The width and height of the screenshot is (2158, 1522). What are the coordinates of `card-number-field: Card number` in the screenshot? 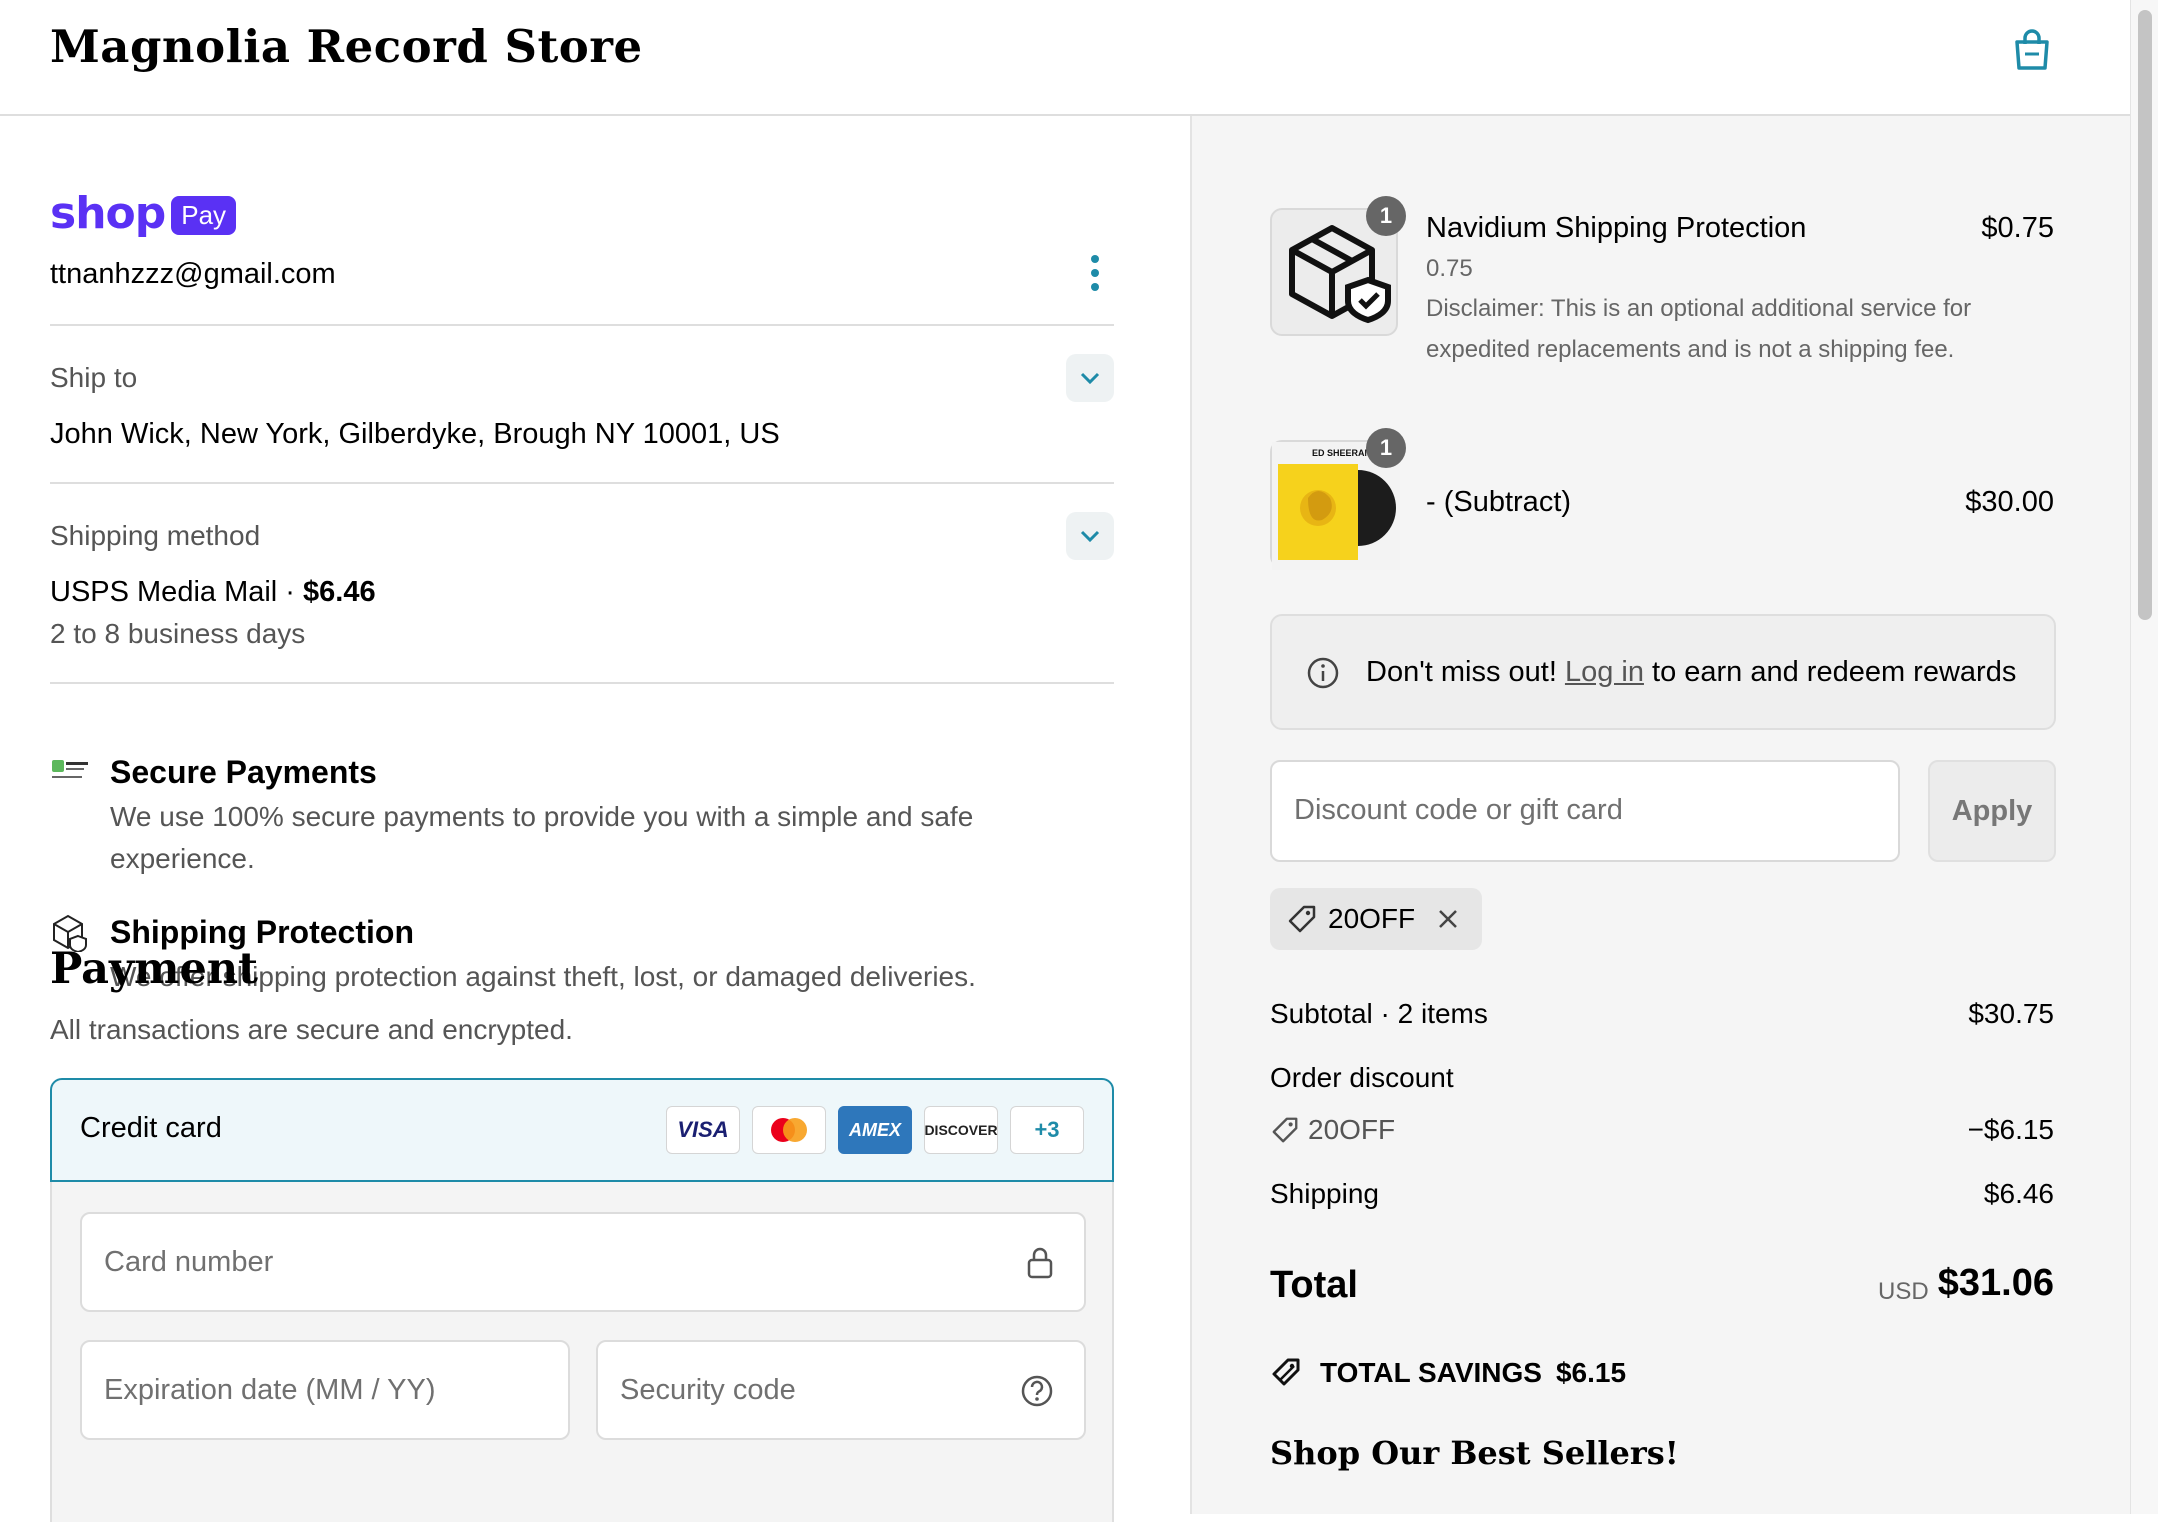 It's located at (583, 1262).